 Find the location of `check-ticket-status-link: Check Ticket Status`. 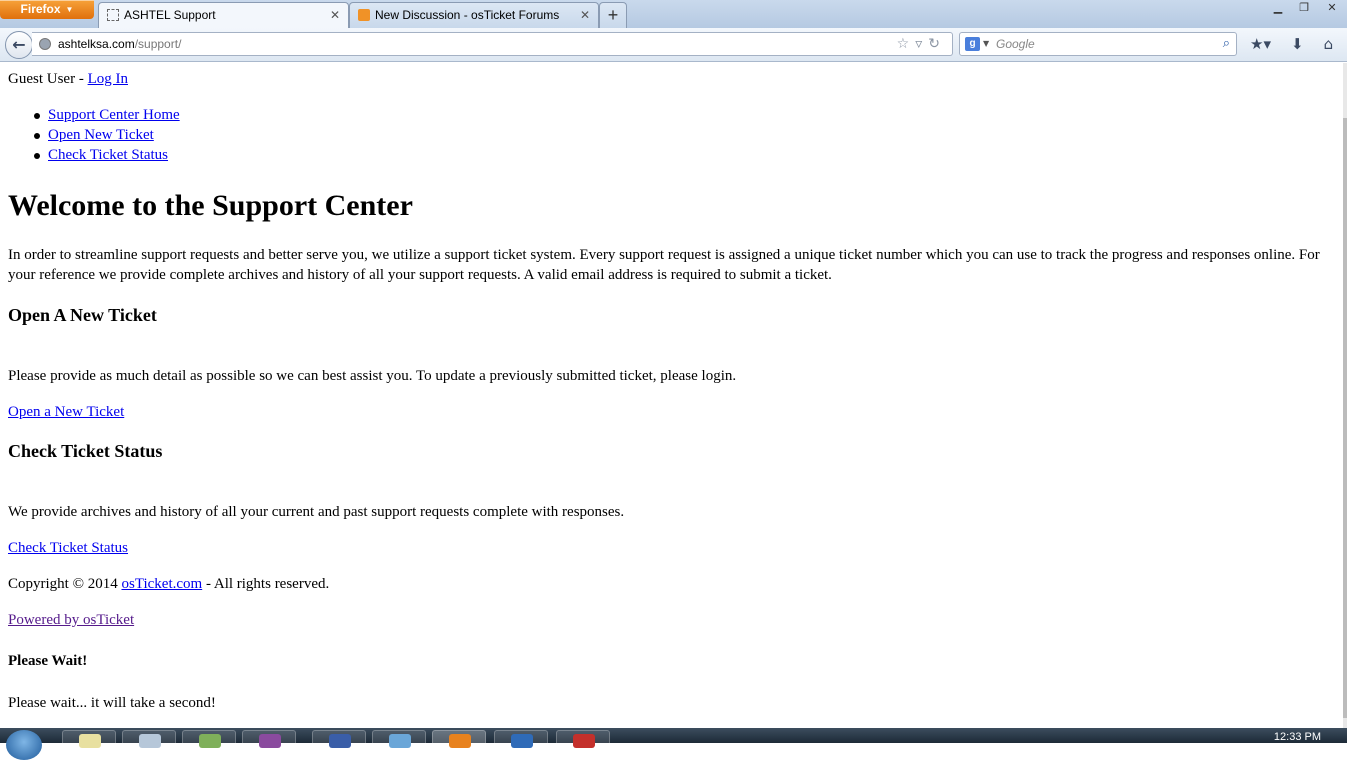

check-ticket-status-link: Check Ticket Status is located at coordinates (68, 548).